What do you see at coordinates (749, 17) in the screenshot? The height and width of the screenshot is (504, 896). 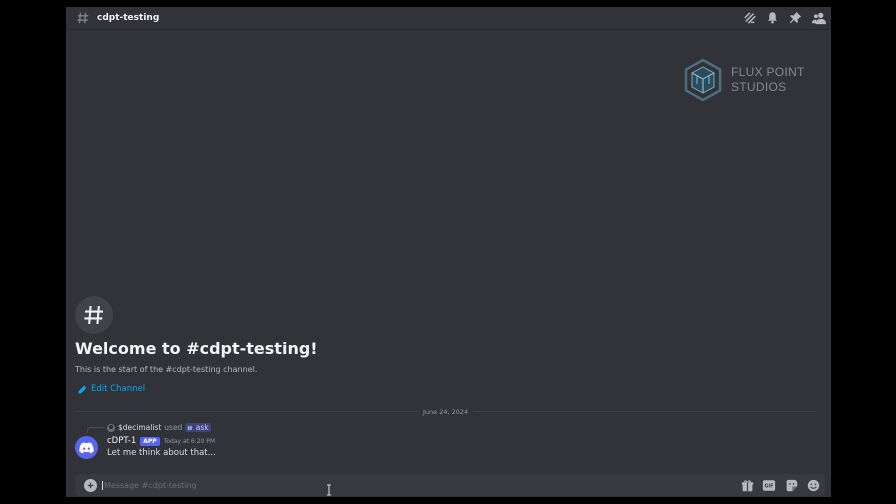 I see `threads-icon` at bounding box center [749, 17].